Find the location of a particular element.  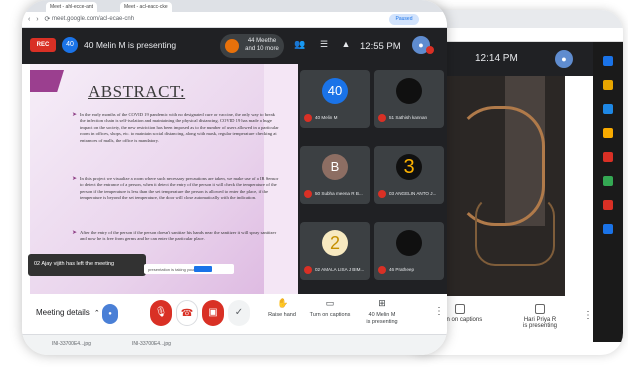

browser-tab: Meet - ahl-ecce-ant is located at coordinates (72, 7).